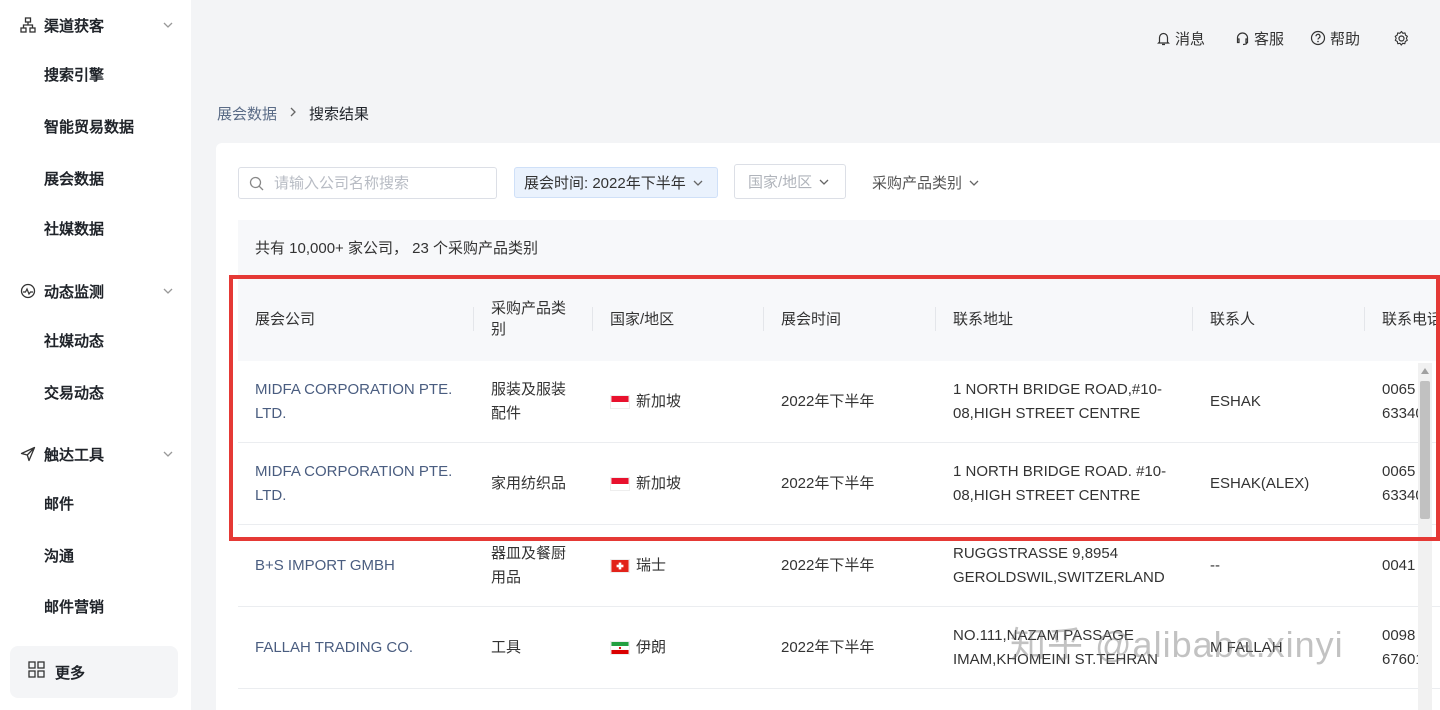  I want to click on column-header-address: 联系地址, so click(983, 319).